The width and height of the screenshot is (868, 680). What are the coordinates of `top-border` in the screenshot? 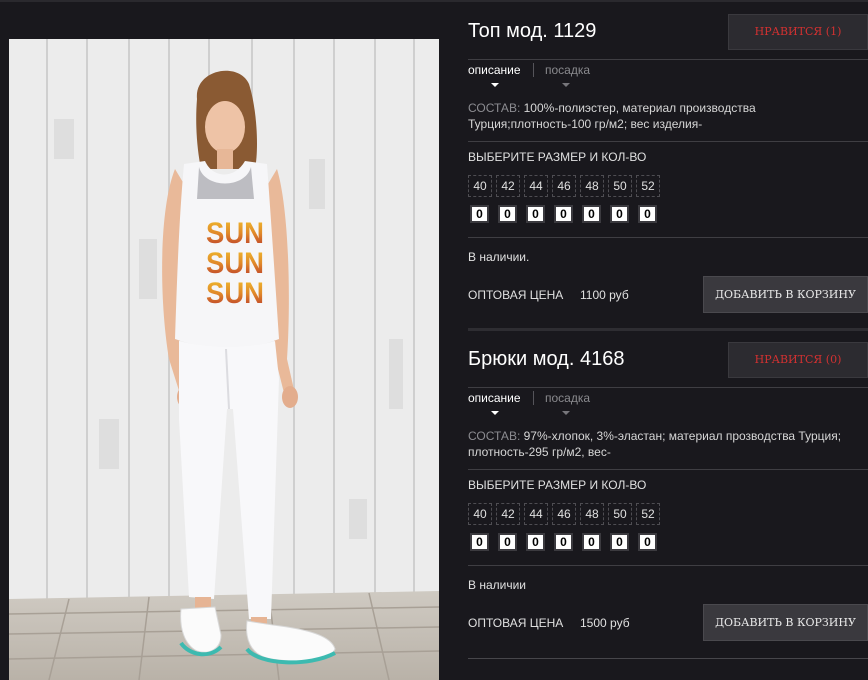 It's located at (434, 1).